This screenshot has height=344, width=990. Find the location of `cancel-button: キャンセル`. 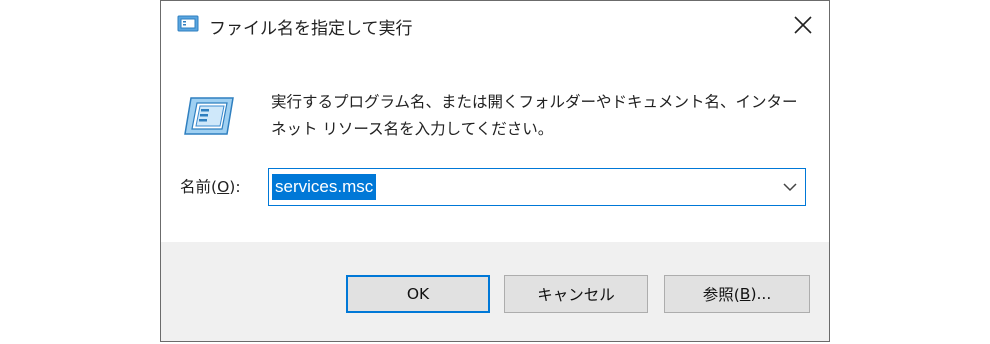

cancel-button: キャンセル is located at coordinates (576, 294).